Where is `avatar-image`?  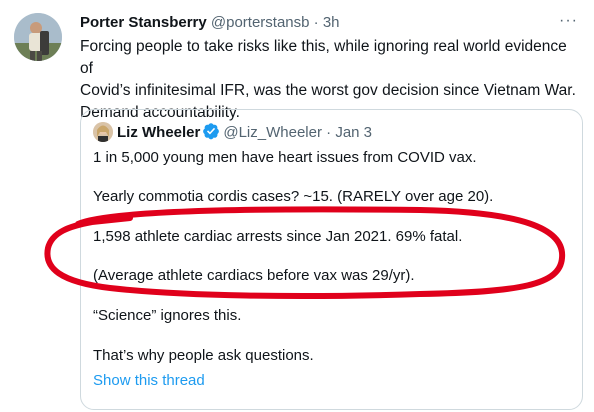
avatar-image is located at coordinates (38, 37).